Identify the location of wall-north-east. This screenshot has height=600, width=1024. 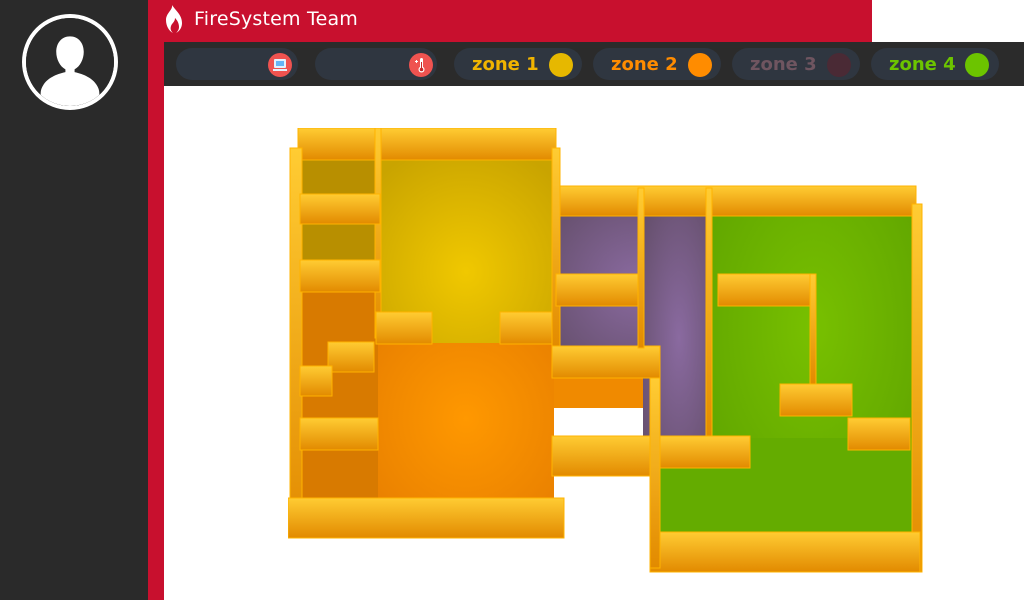
(735, 201).